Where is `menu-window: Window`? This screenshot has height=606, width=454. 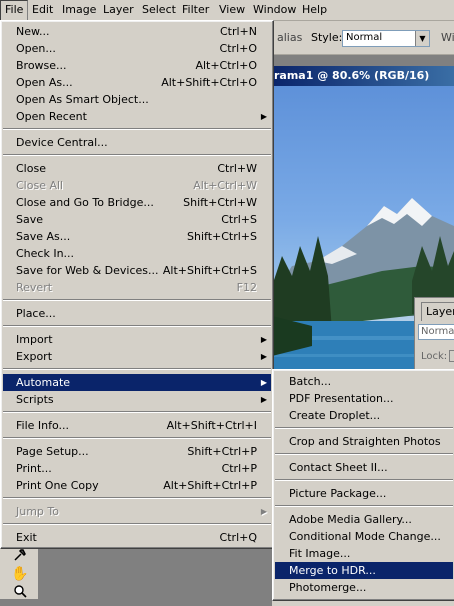
menu-window: Window is located at coordinates (274, 10).